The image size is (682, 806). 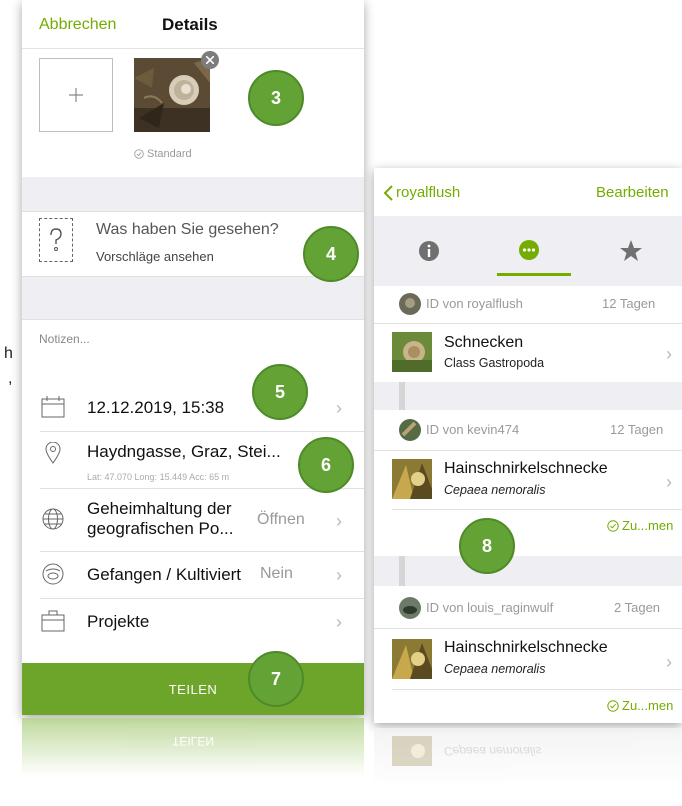 I want to click on activity-nav-bar: royalflush Bearbeiten, so click(x=528, y=192).